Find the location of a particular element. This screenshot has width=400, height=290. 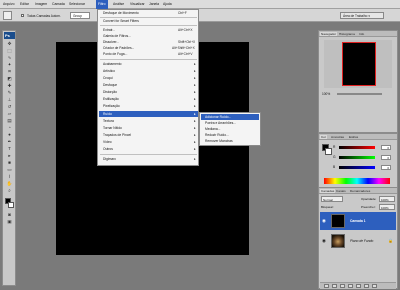

menu-item-acabamento: Acabamento is located at coordinates (112, 64).